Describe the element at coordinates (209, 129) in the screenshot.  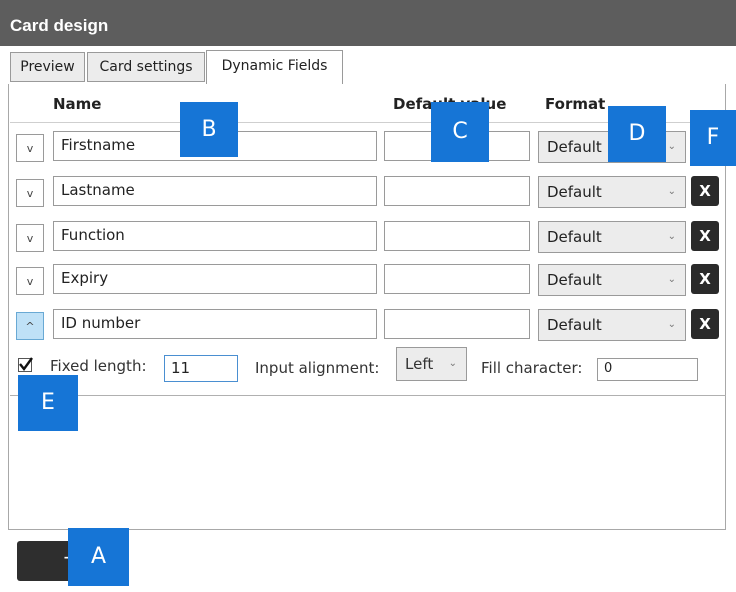
I see `annotation-marker-b: B` at that location.